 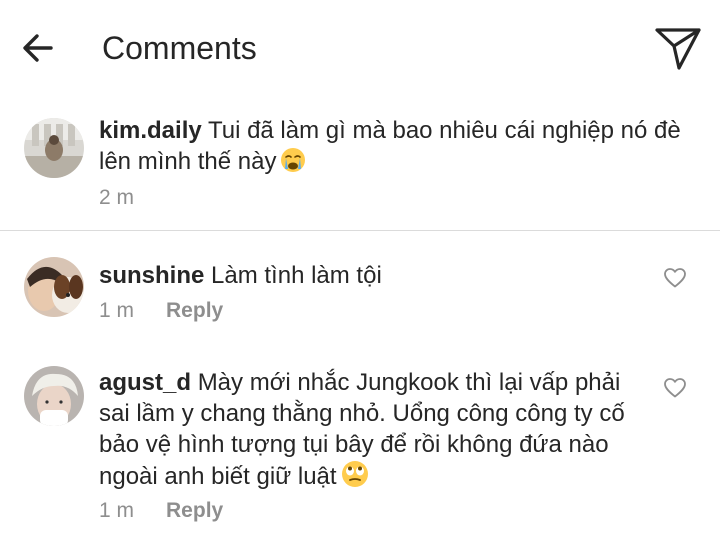 I want to click on eye-roll-emoji, so click(x=354, y=474).